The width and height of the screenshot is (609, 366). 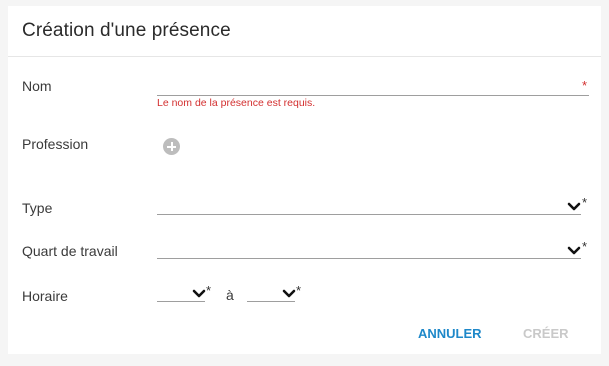 I want to click on name-required-mark: *, so click(x=585, y=85).